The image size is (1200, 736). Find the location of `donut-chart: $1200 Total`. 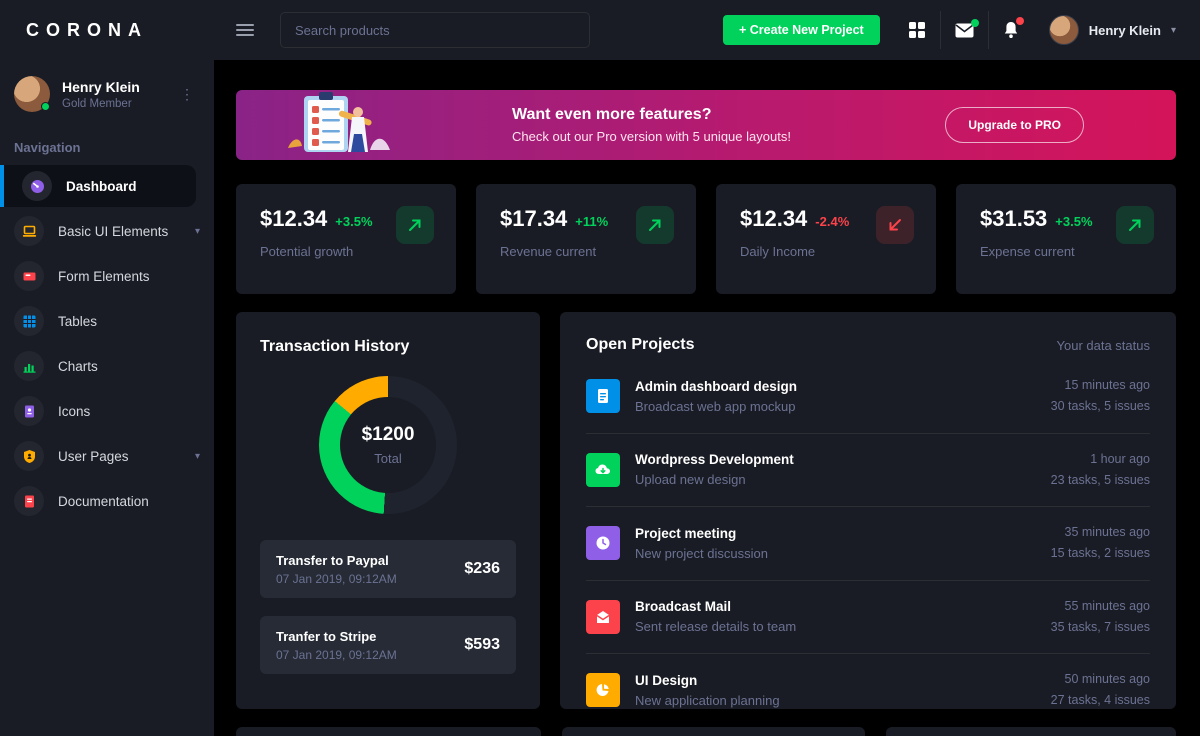

donut-chart: $1200 Total is located at coordinates (388, 445).